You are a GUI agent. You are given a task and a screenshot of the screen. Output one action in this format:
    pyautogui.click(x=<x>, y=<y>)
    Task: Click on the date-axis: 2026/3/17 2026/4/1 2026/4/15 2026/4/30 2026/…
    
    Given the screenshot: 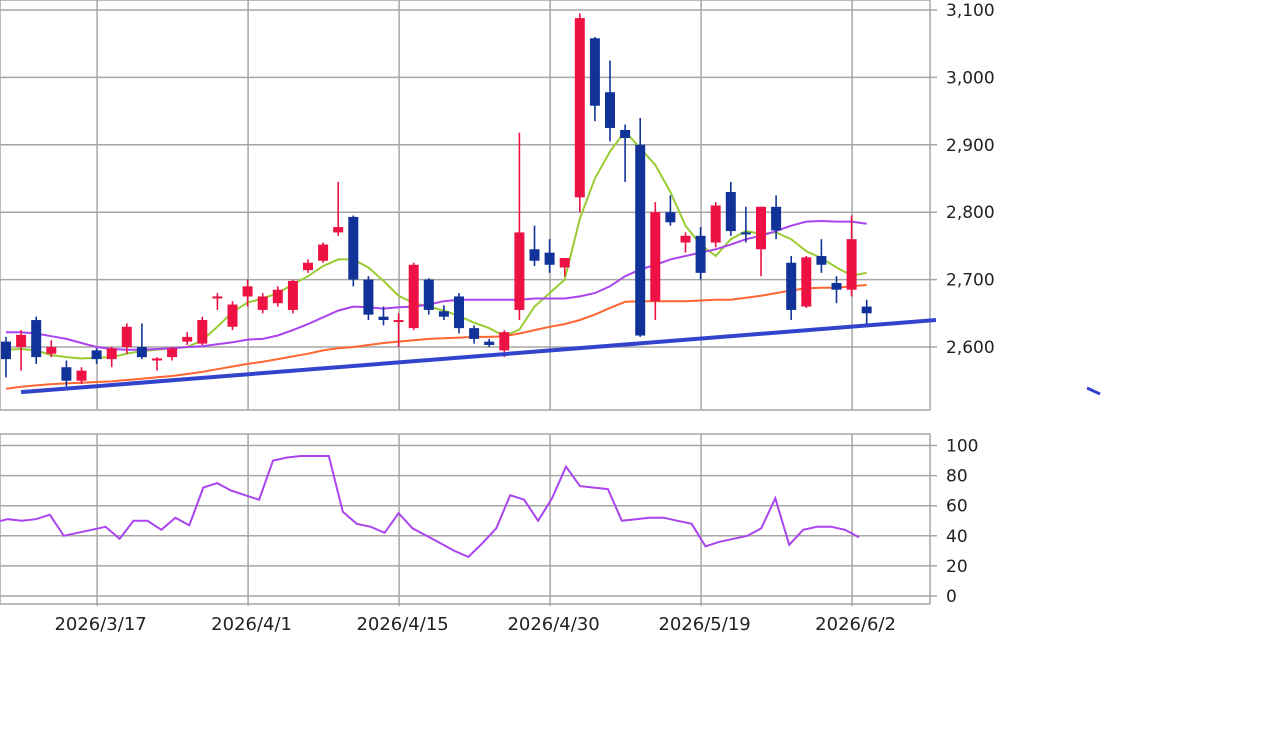 What is the action you would take?
    pyautogui.click(x=475, y=624)
    